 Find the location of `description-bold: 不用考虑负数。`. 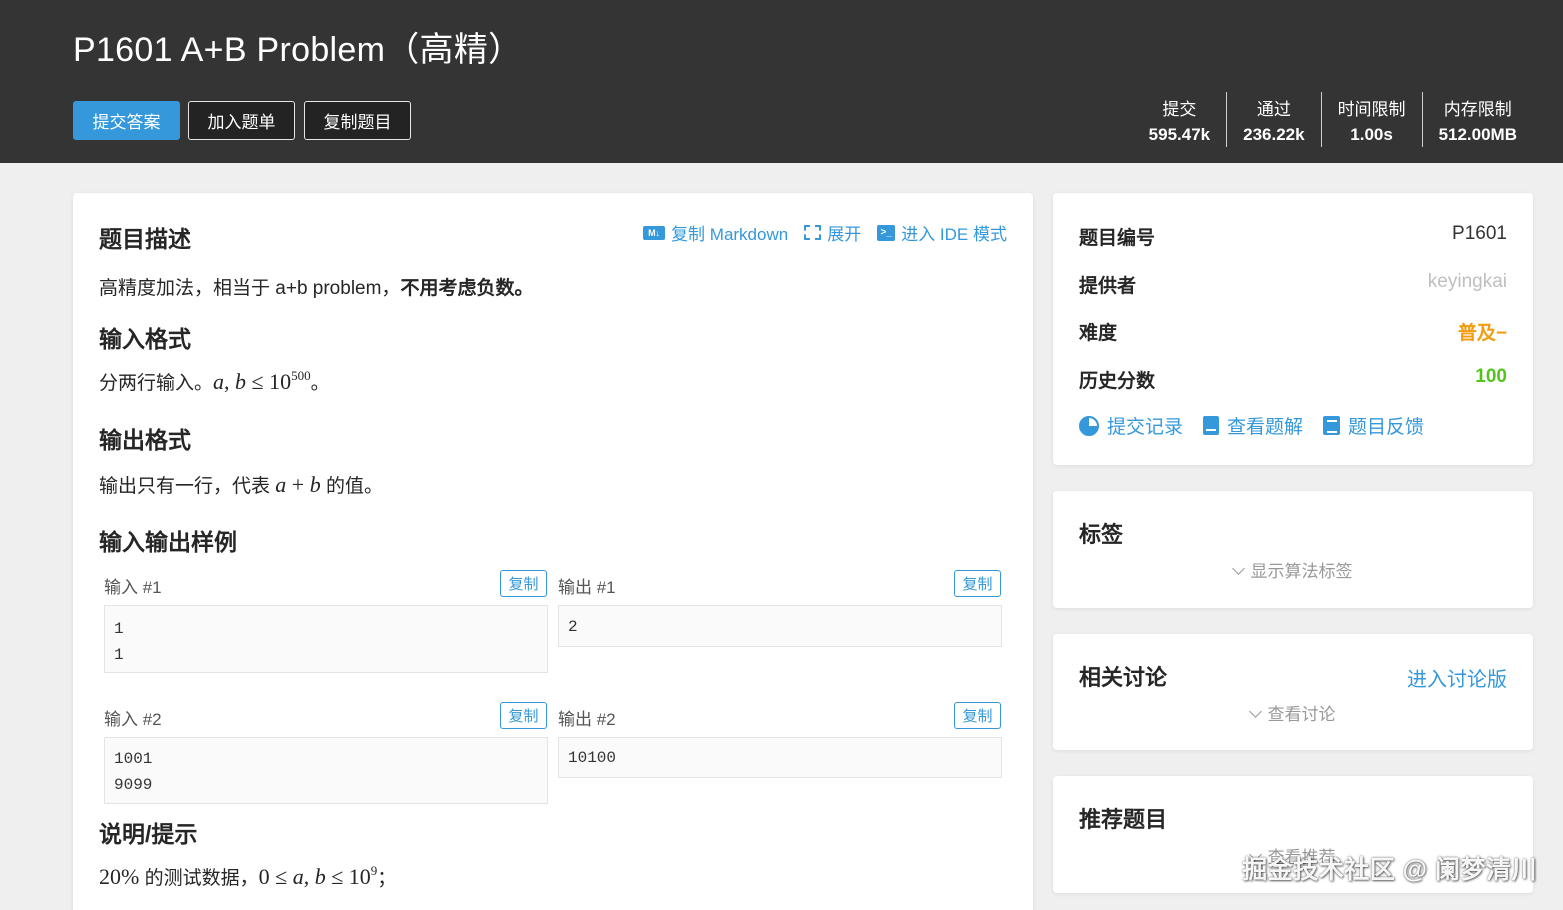

description-bold: 不用考虑负数。 is located at coordinates (467, 288).